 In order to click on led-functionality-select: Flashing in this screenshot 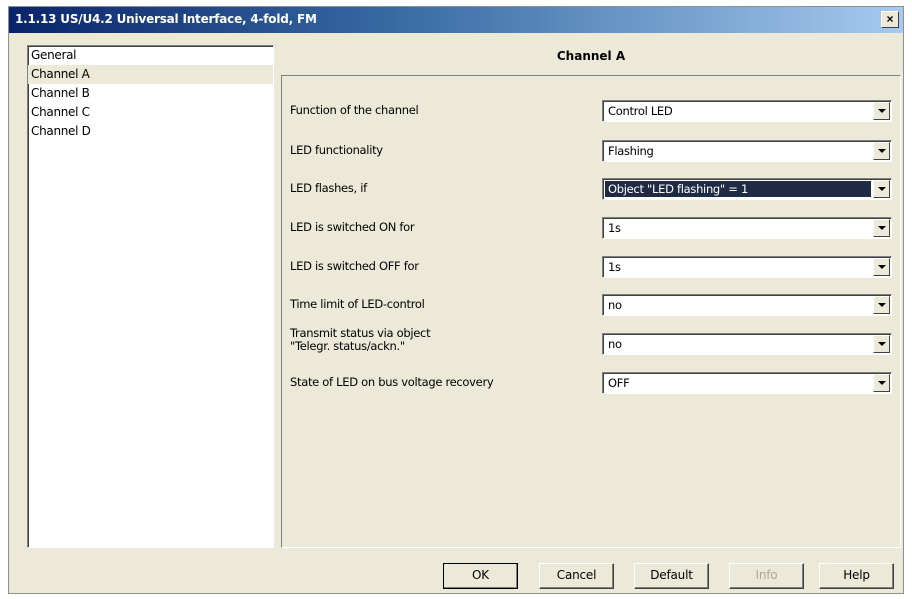, I will do `click(747, 151)`.